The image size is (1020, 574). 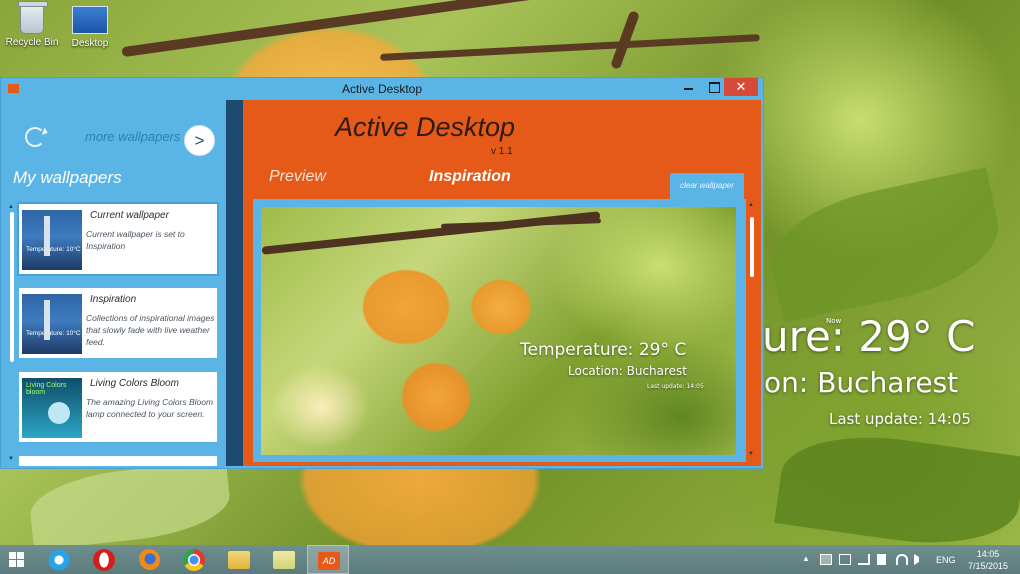 I want to click on opera-icon, so click(x=104, y=560).